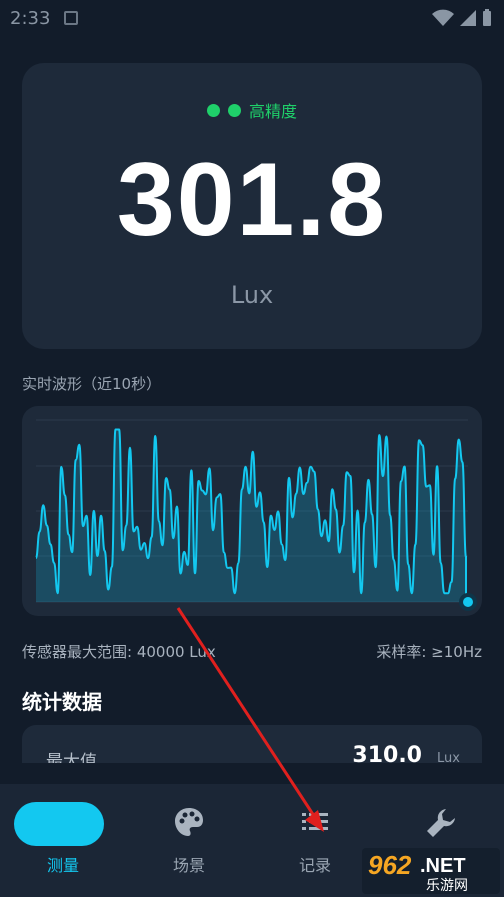 This screenshot has width=504, height=897. Describe the element at coordinates (447, 886) in the screenshot. I see `svg-text: 乐游网` at that location.